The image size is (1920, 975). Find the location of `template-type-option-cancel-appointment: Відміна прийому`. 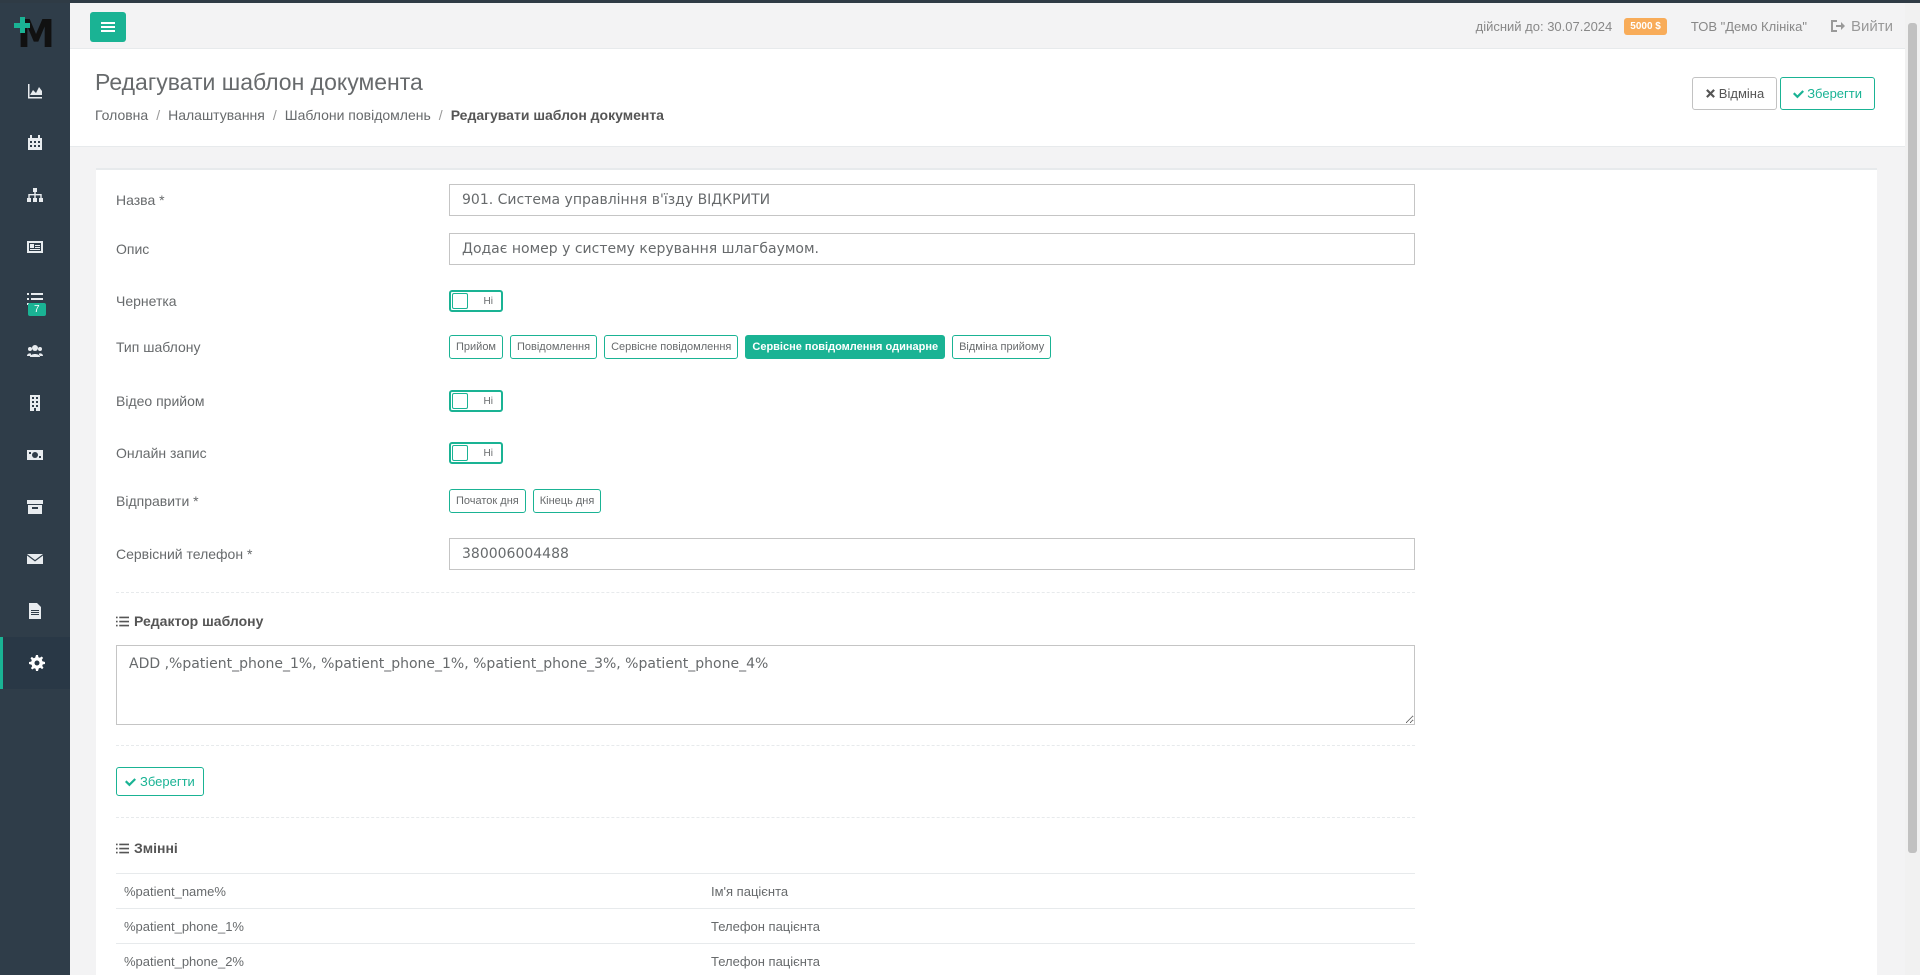

template-type-option-cancel-appointment: Відміна прийому is located at coordinates (1002, 347).